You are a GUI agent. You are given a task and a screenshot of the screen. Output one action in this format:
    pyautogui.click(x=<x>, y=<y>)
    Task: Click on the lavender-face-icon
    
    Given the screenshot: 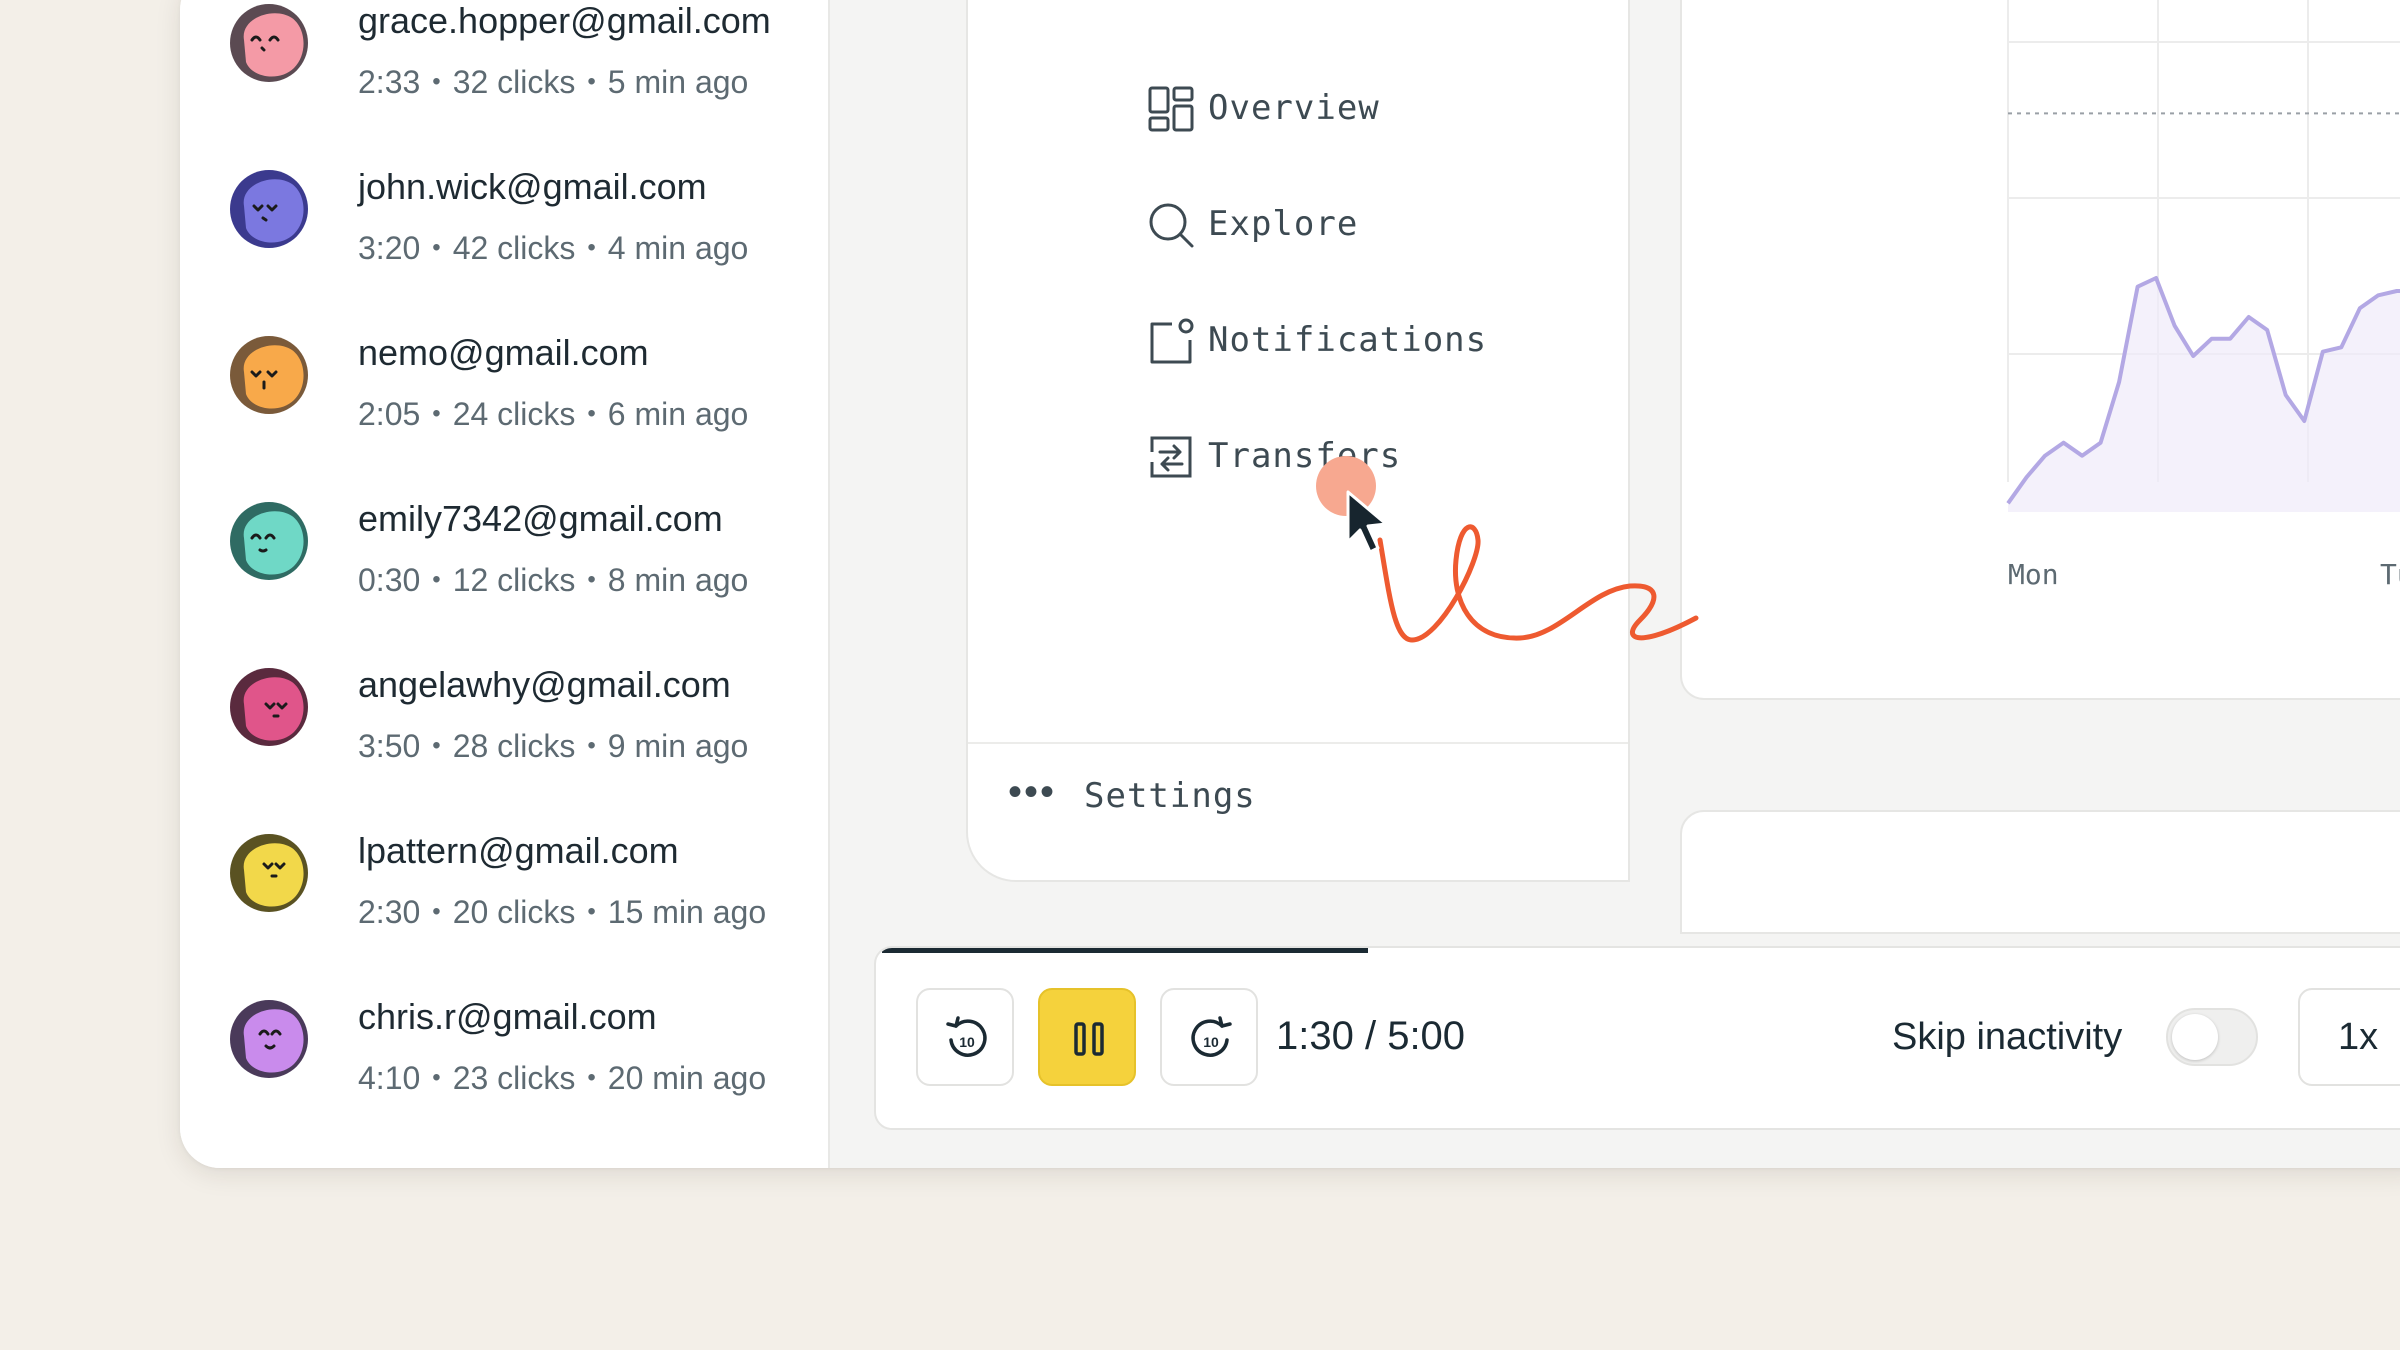 What is the action you would take?
    pyautogui.click(x=269, y=1039)
    